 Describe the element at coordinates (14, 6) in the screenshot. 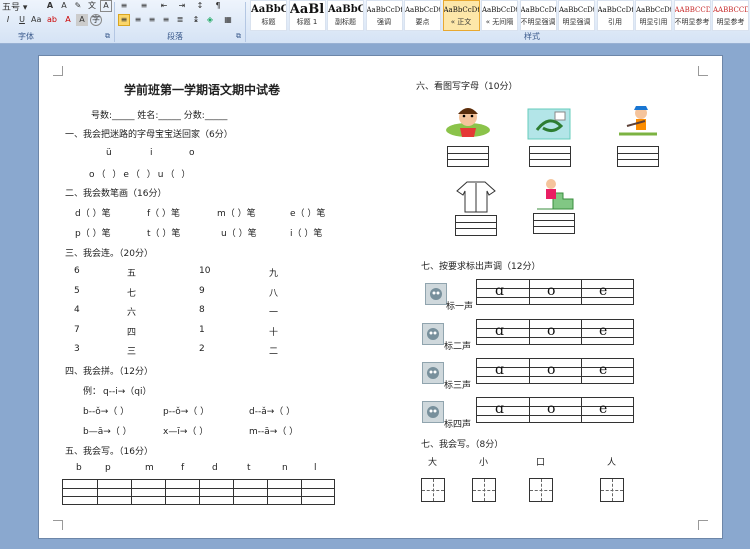

I see `font-size-select: 五号 ▾` at that location.